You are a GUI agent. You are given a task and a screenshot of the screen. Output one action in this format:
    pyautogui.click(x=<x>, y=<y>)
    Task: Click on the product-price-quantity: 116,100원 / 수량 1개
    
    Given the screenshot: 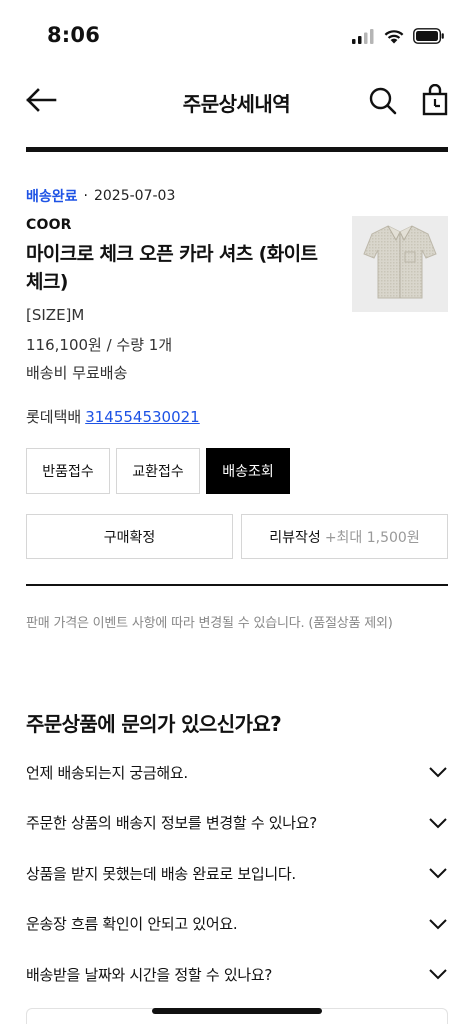 What is the action you would take?
    pyautogui.click(x=99, y=345)
    